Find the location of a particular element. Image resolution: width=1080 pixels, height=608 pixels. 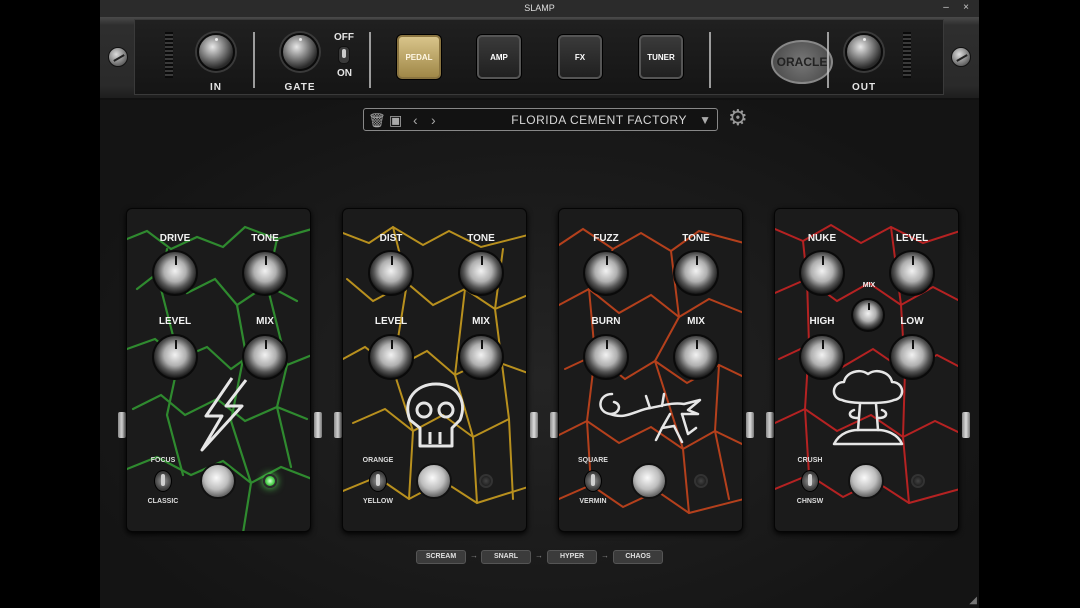

mode-pedal-button: PEDAL is located at coordinates (419, 57).